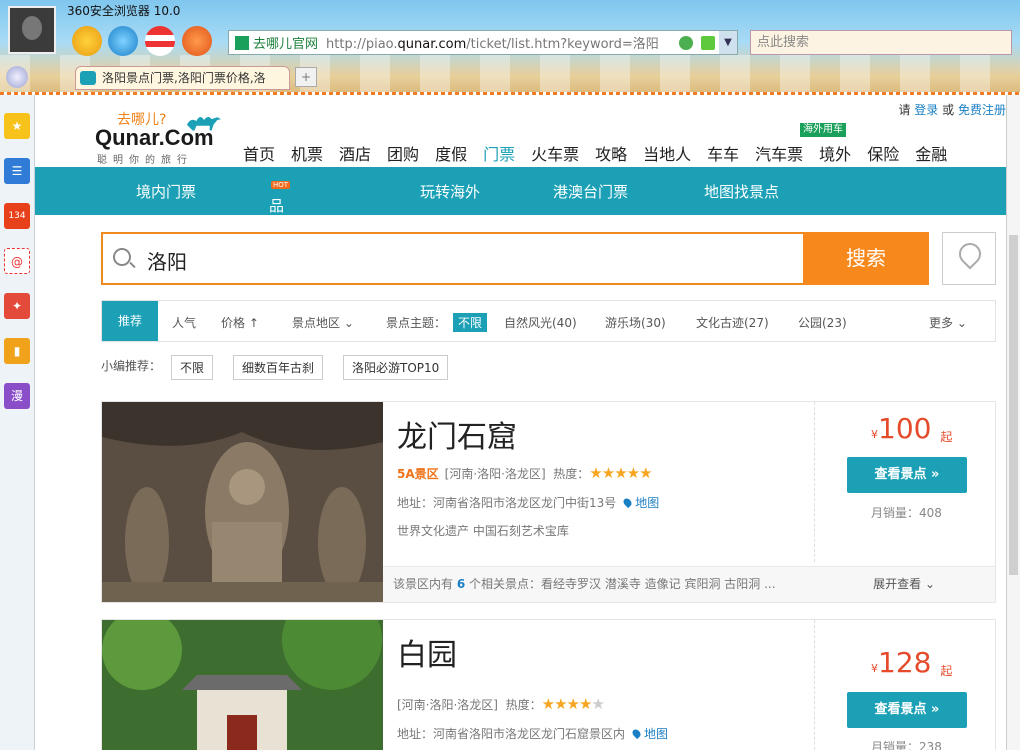 The height and width of the screenshot is (750, 1020). I want to click on picks-label: 小编推荐：, so click(131, 366).